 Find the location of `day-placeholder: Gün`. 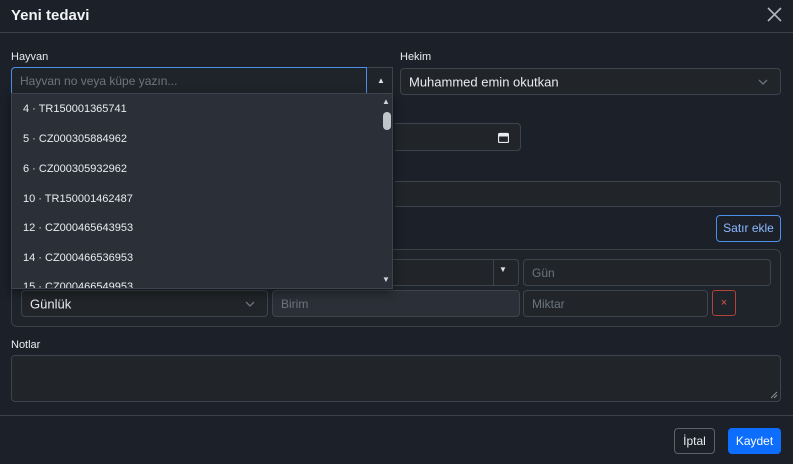

day-placeholder: Gün is located at coordinates (543, 272).